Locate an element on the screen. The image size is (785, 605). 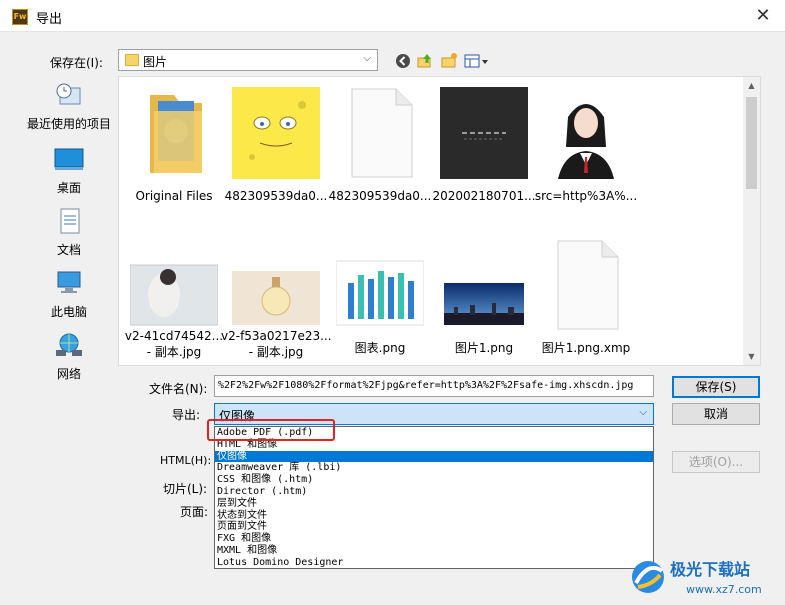
highlight-box is located at coordinates (271, 430).